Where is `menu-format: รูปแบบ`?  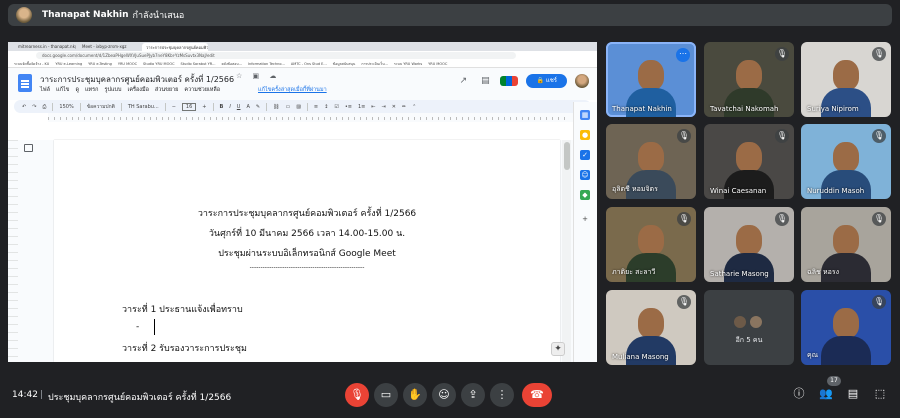 menu-format: รูปแบบ is located at coordinates (112, 90).